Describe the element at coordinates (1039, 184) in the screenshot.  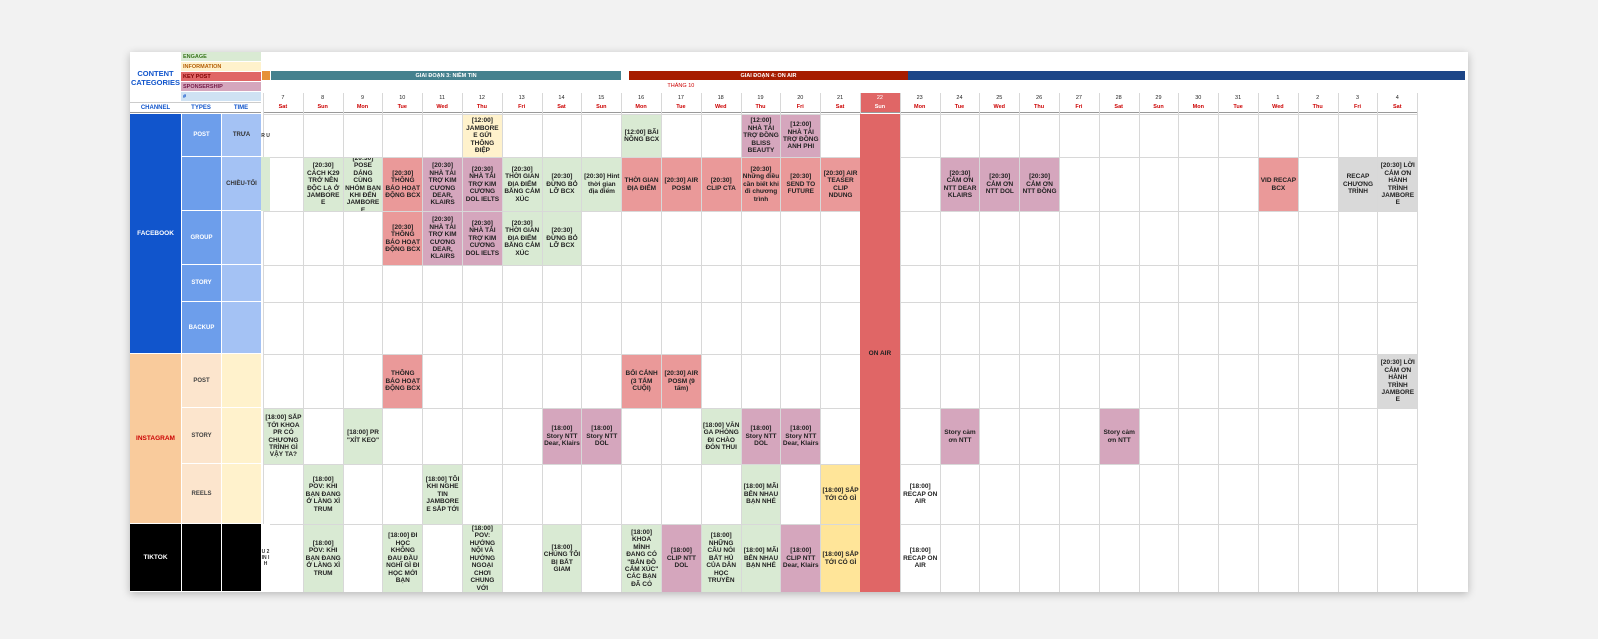
I see `event-cell: [20:30] CẢM ƠN NTT ĐỒNG` at that location.